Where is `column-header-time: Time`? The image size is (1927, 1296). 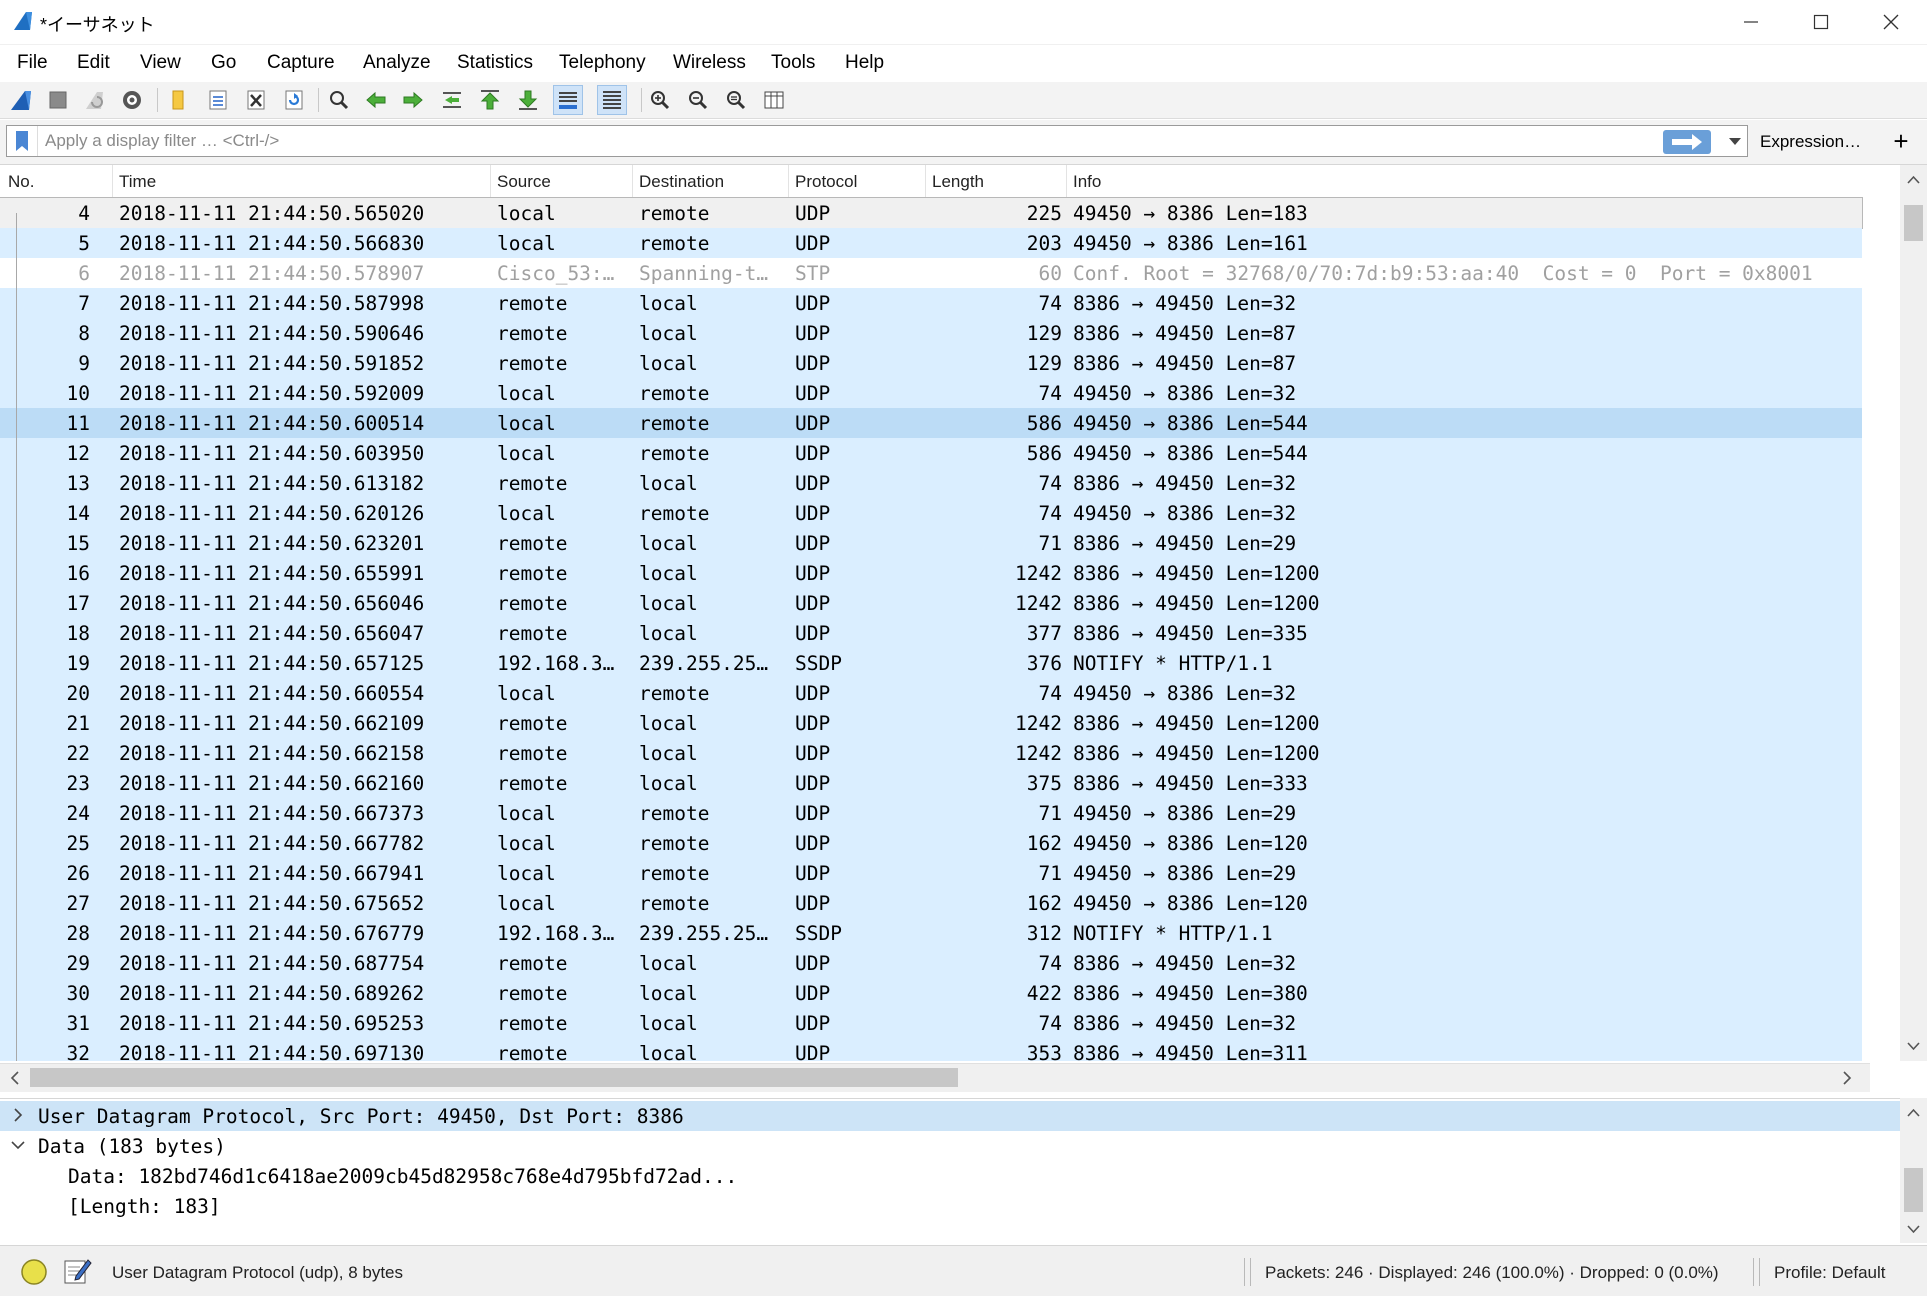 column-header-time: Time is located at coordinates (137, 182).